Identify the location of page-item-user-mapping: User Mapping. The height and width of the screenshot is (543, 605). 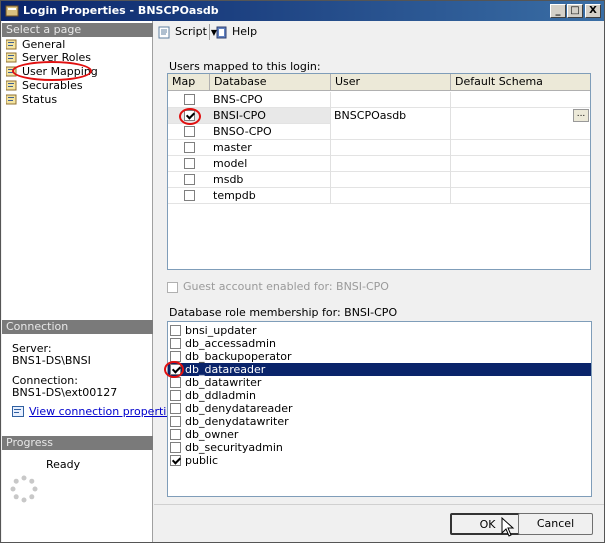
(52, 71).